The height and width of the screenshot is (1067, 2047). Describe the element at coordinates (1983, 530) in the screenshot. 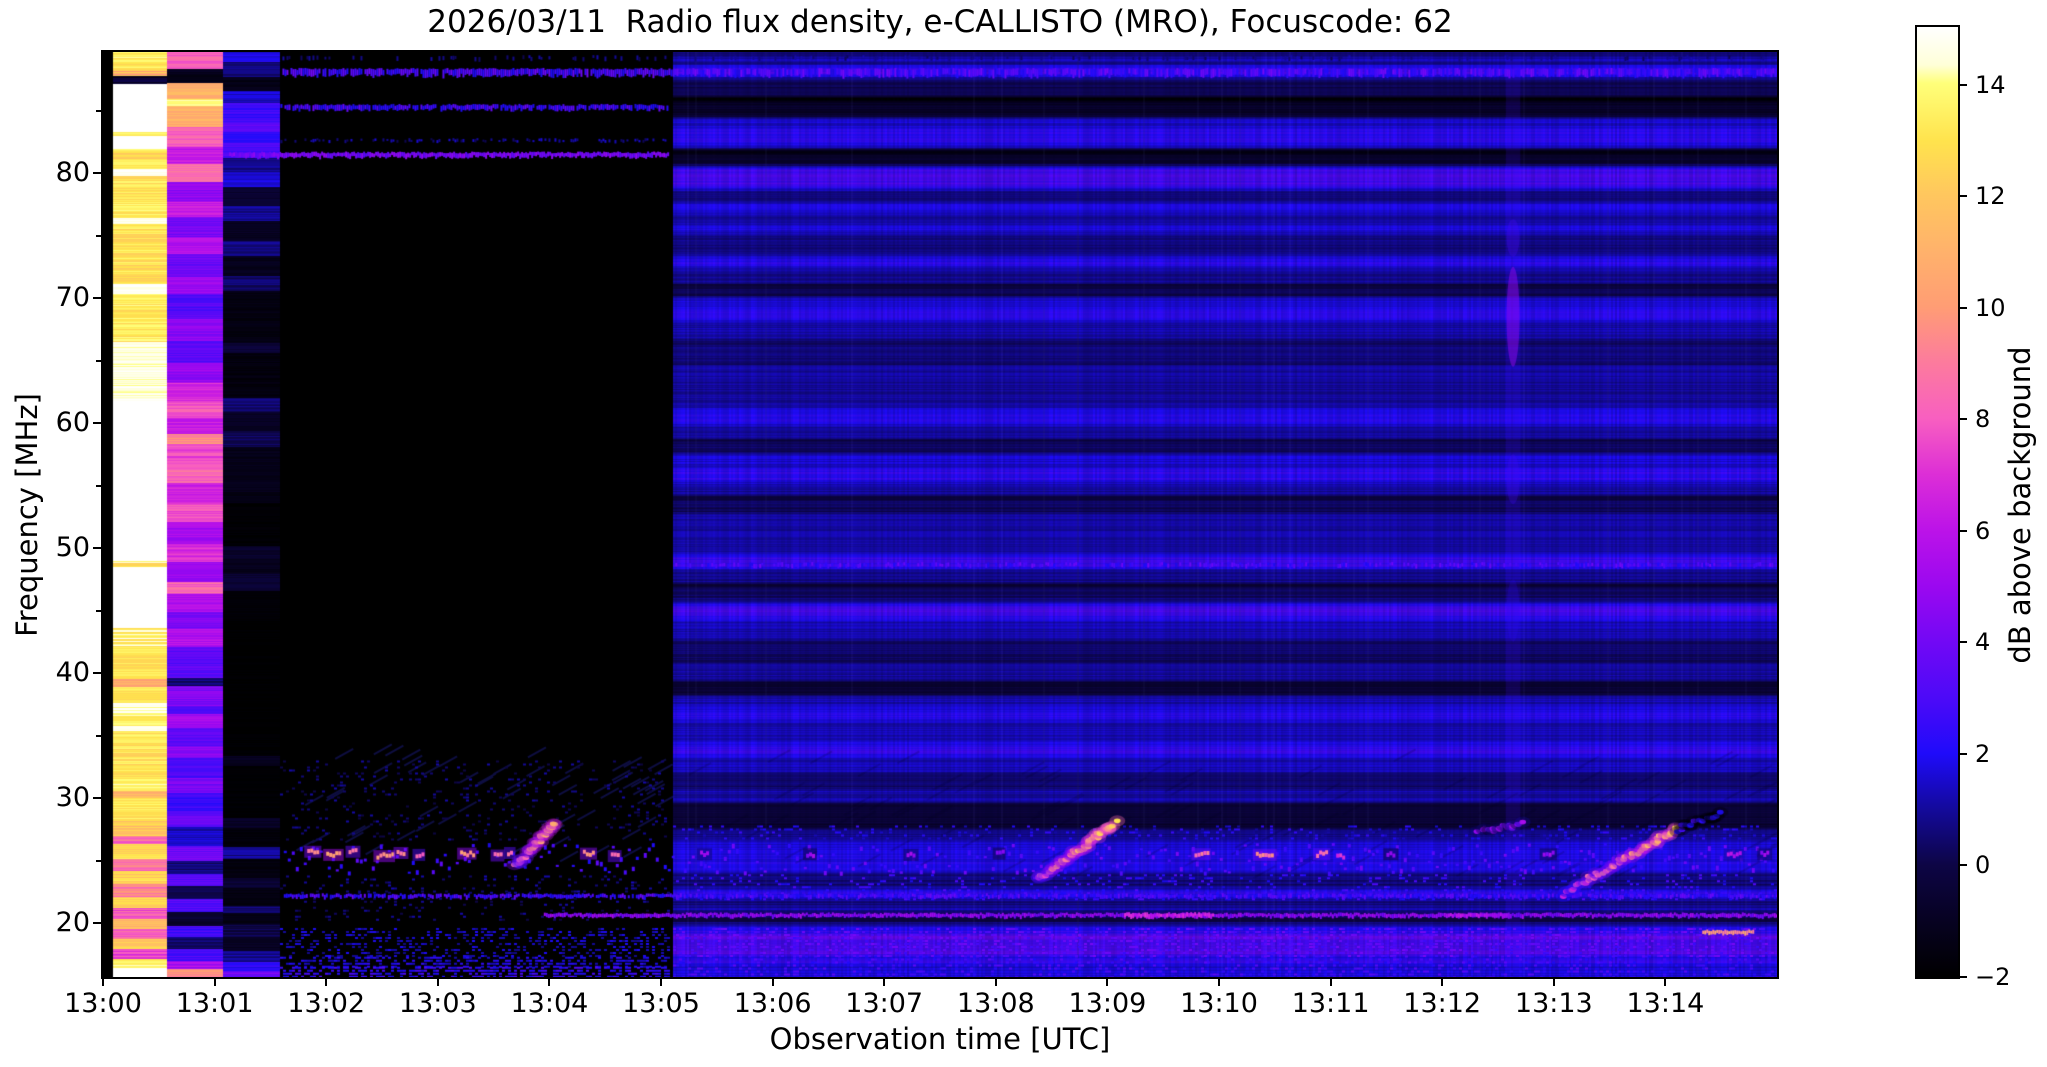

I see `colorbar-tick-label: 6` at that location.